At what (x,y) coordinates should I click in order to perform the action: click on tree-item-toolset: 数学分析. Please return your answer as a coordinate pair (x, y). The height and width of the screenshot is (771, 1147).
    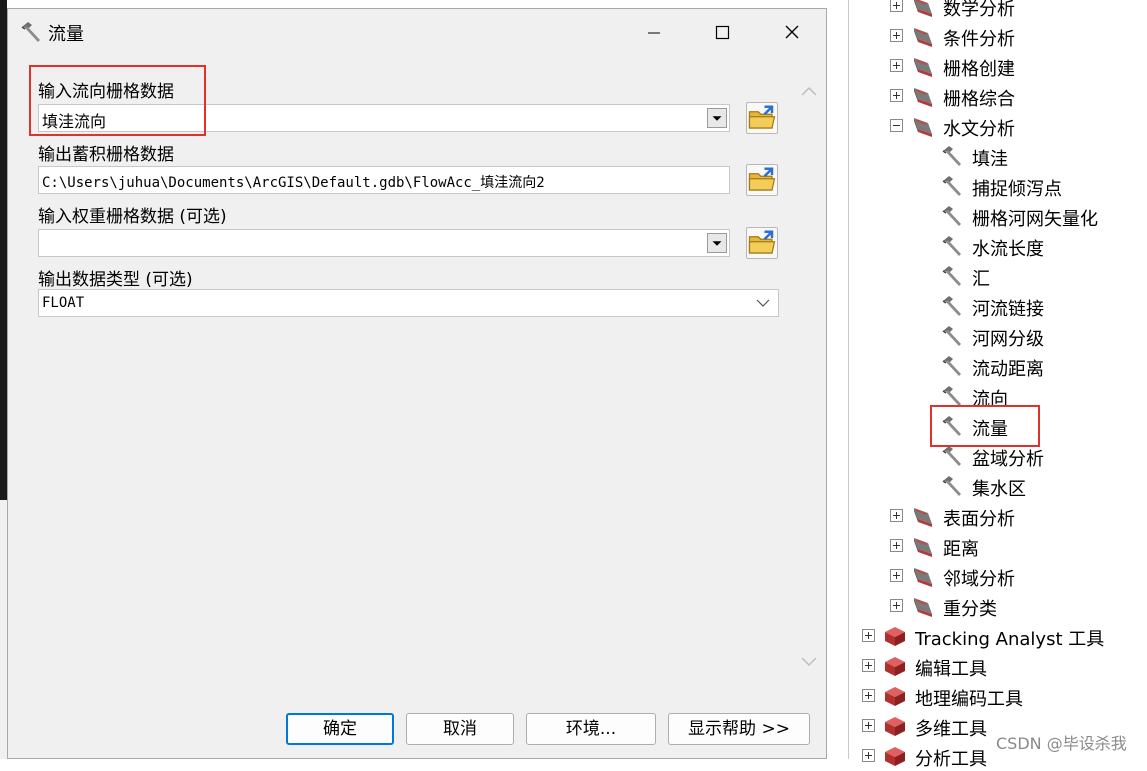
    Looking at the image, I should click on (978, 10).